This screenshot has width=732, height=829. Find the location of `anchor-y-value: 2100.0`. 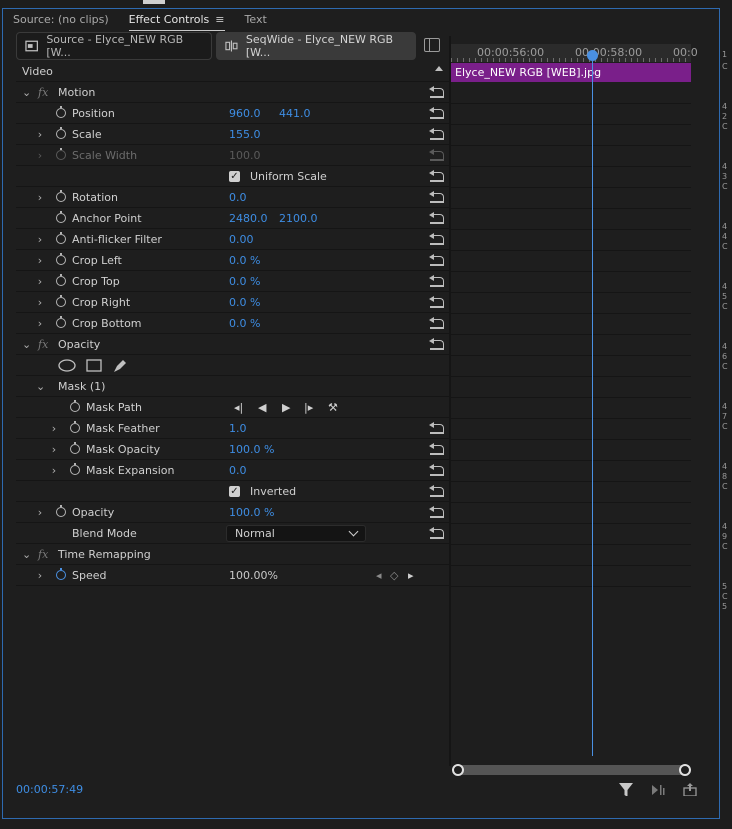

anchor-y-value: 2100.0 is located at coordinates (298, 218).